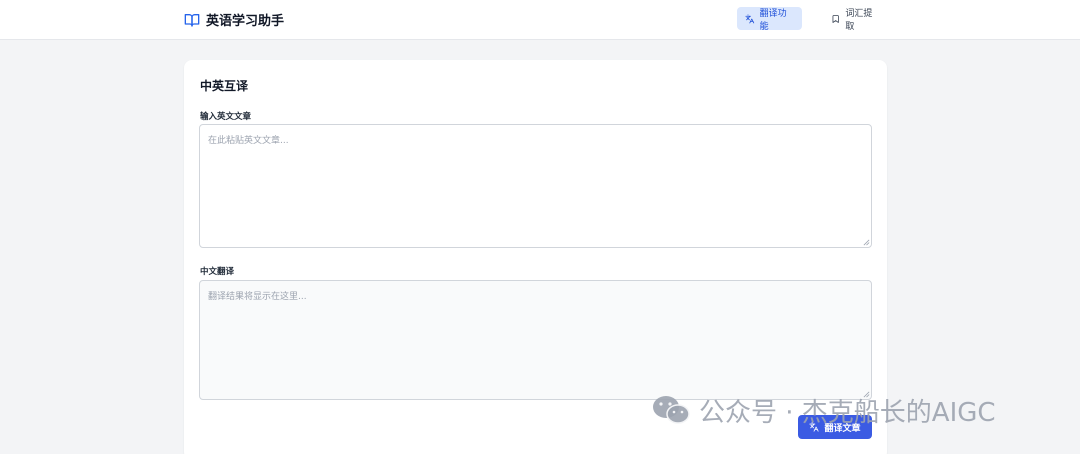 This screenshot has height=454, width=1080. What do you see at coordinates (773, 20) in the screenshot?
I see `nav-translate-label: 翻译功能` at bounding box center [773, 20].